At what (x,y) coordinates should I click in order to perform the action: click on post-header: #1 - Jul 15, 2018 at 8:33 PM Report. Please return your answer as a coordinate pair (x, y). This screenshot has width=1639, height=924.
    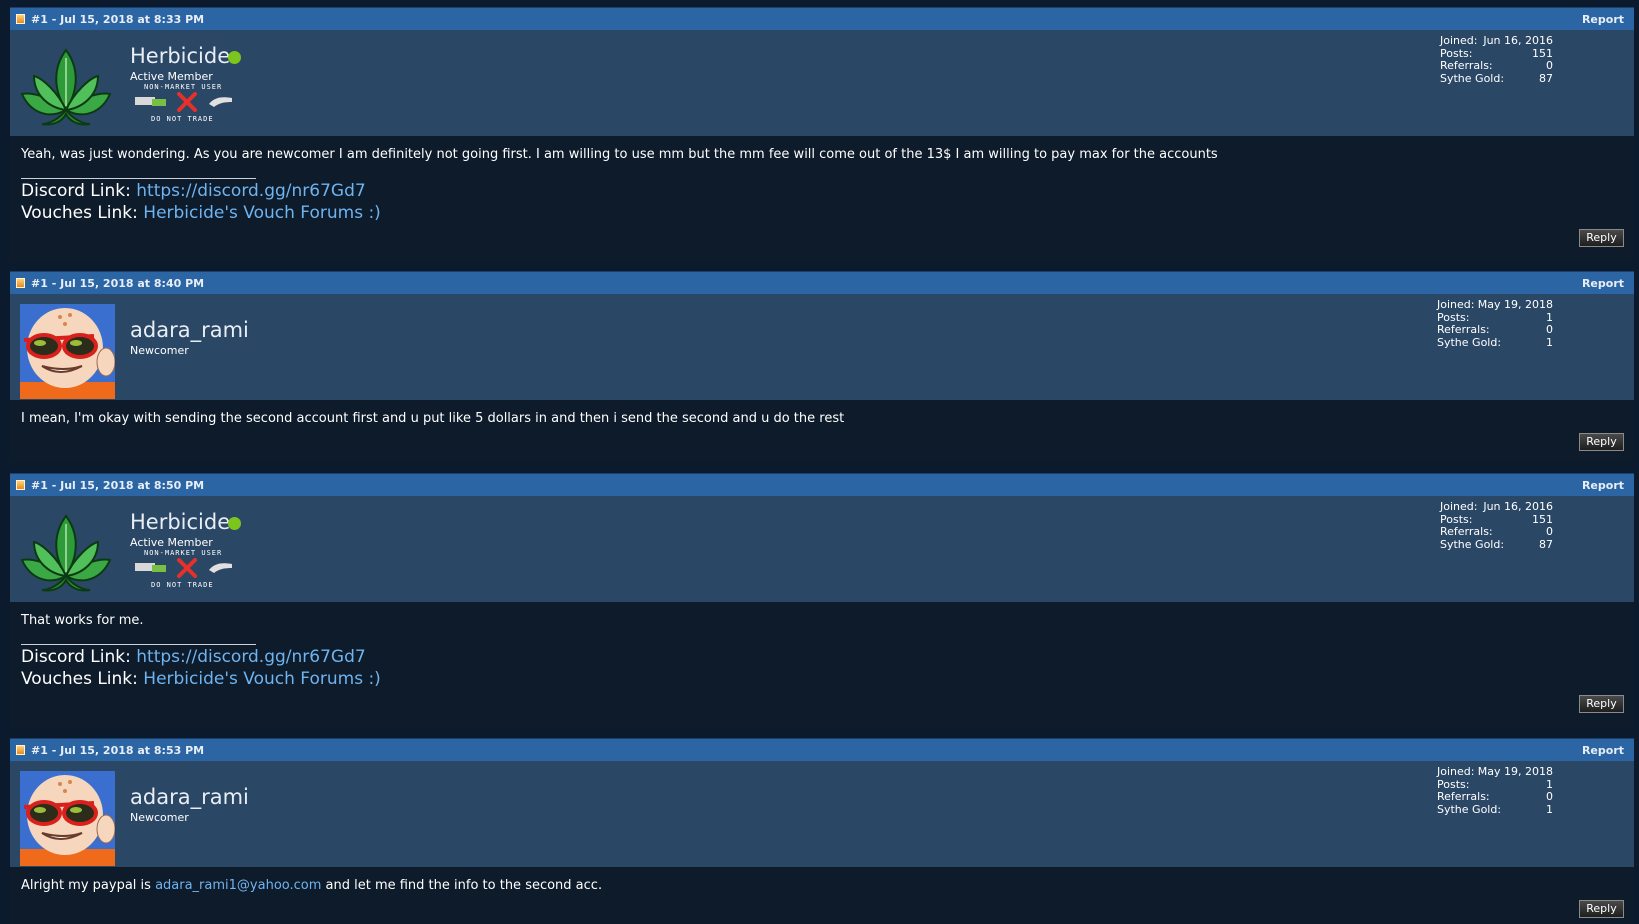
    Looking at the image, I should click on (822, 18).